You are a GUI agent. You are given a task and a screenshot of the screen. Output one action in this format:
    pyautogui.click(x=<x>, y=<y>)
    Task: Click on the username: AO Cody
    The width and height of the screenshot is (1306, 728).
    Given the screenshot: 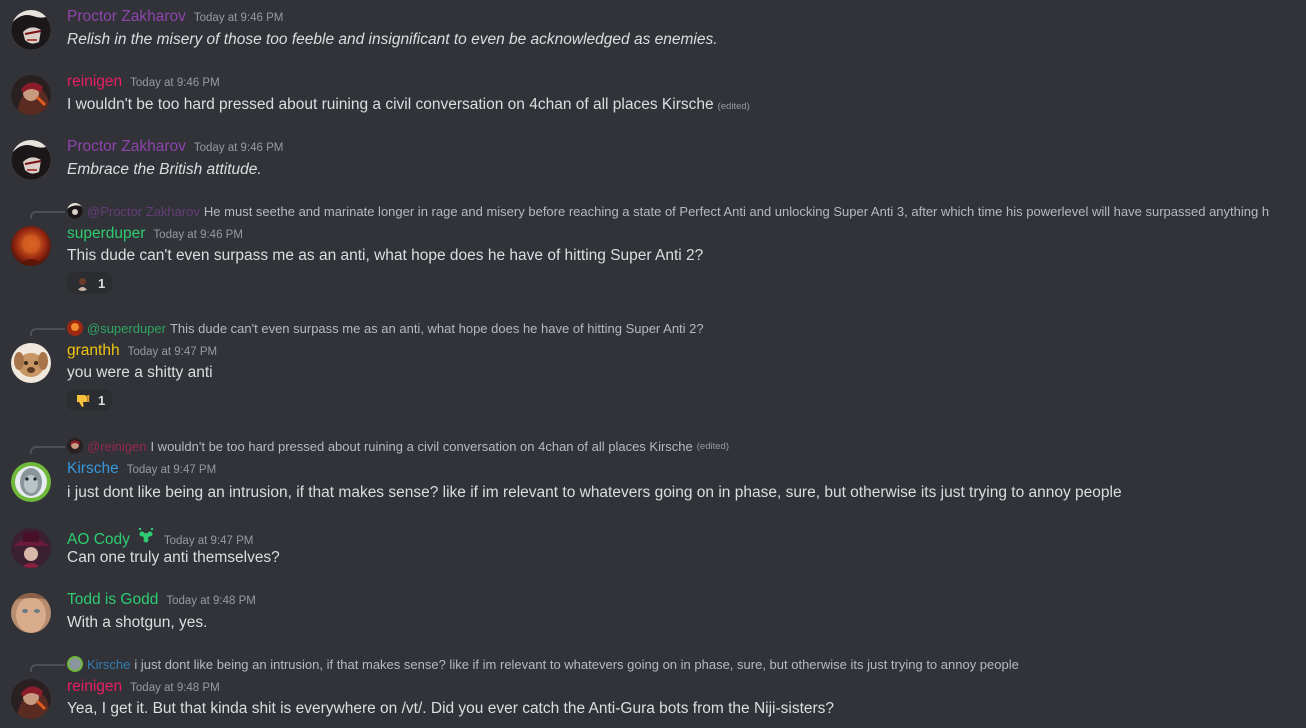 What is the action you would take?
    pyautogui.click(x=98, y=540)
    